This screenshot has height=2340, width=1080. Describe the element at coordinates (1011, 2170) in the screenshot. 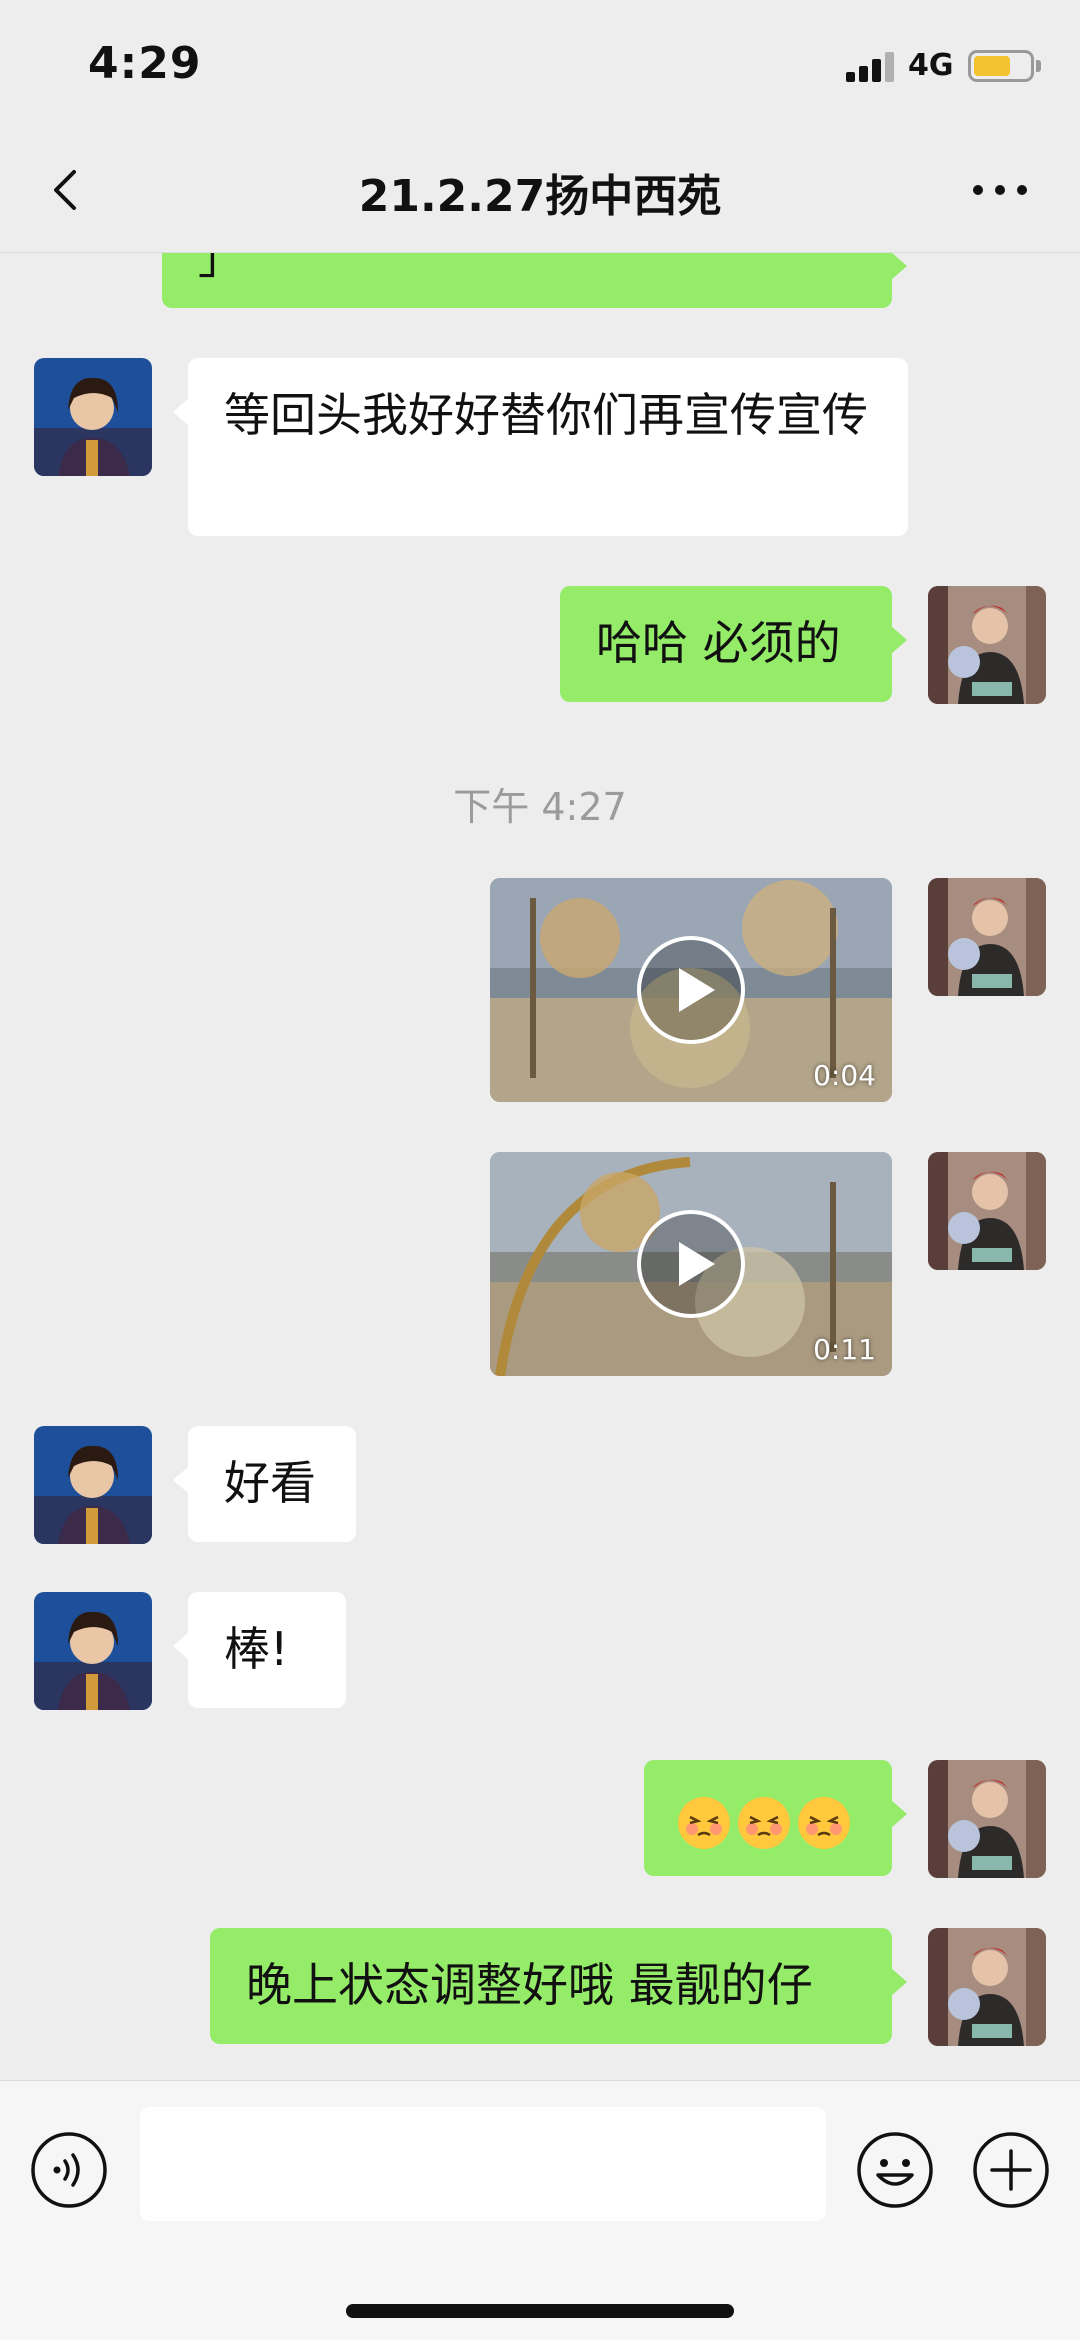

I see `plus-icon` at that location.